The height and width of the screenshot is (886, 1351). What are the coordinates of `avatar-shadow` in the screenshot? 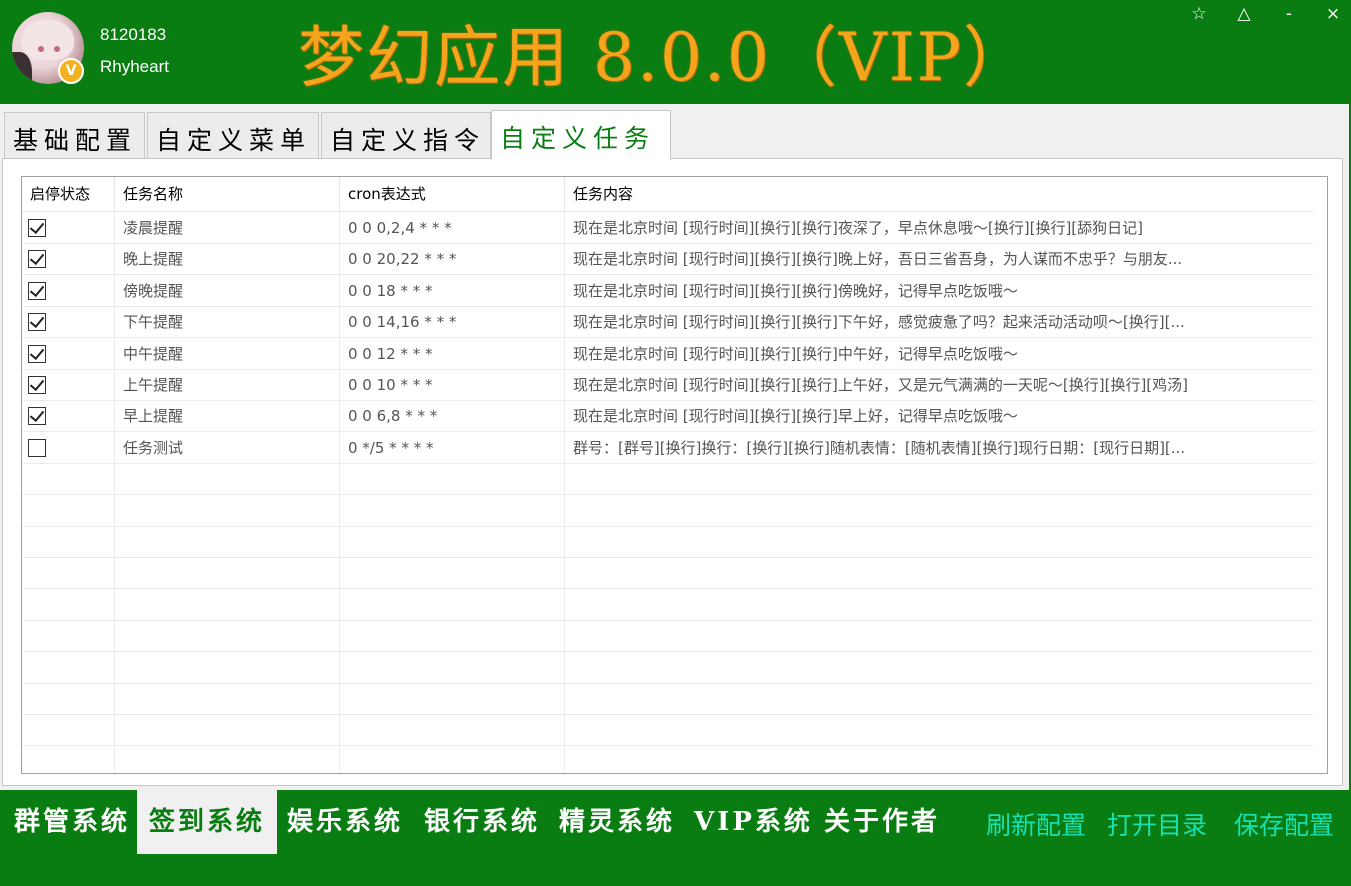 It's located at (22, 68).